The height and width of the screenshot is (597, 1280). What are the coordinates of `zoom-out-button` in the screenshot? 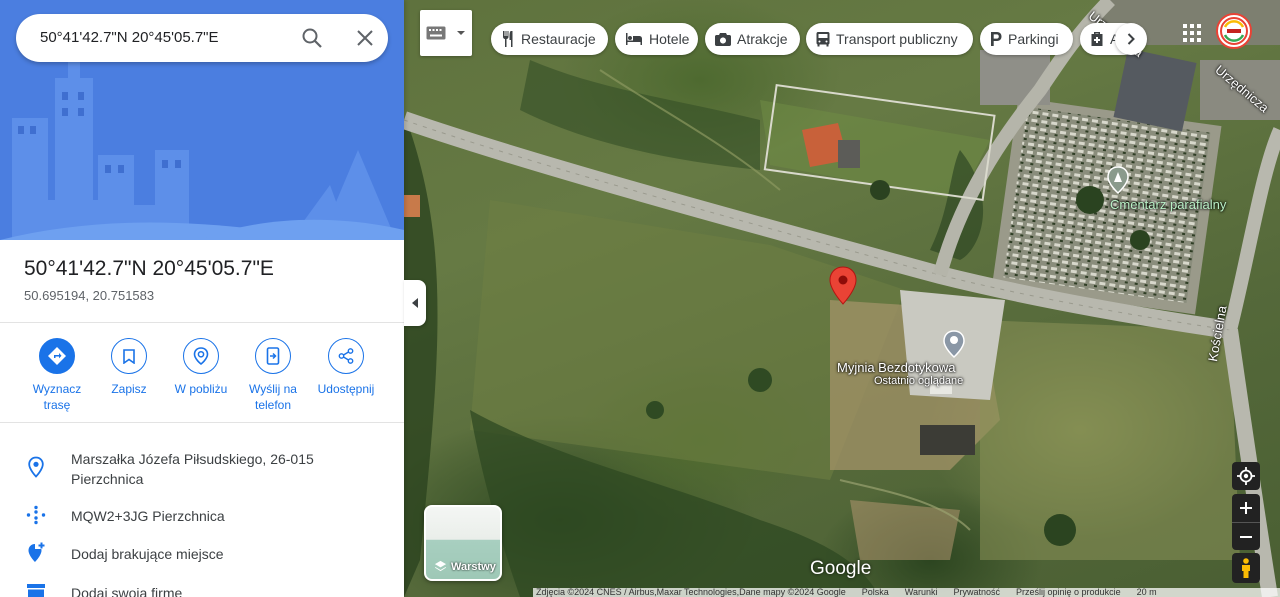 It's located at (1246, 536).